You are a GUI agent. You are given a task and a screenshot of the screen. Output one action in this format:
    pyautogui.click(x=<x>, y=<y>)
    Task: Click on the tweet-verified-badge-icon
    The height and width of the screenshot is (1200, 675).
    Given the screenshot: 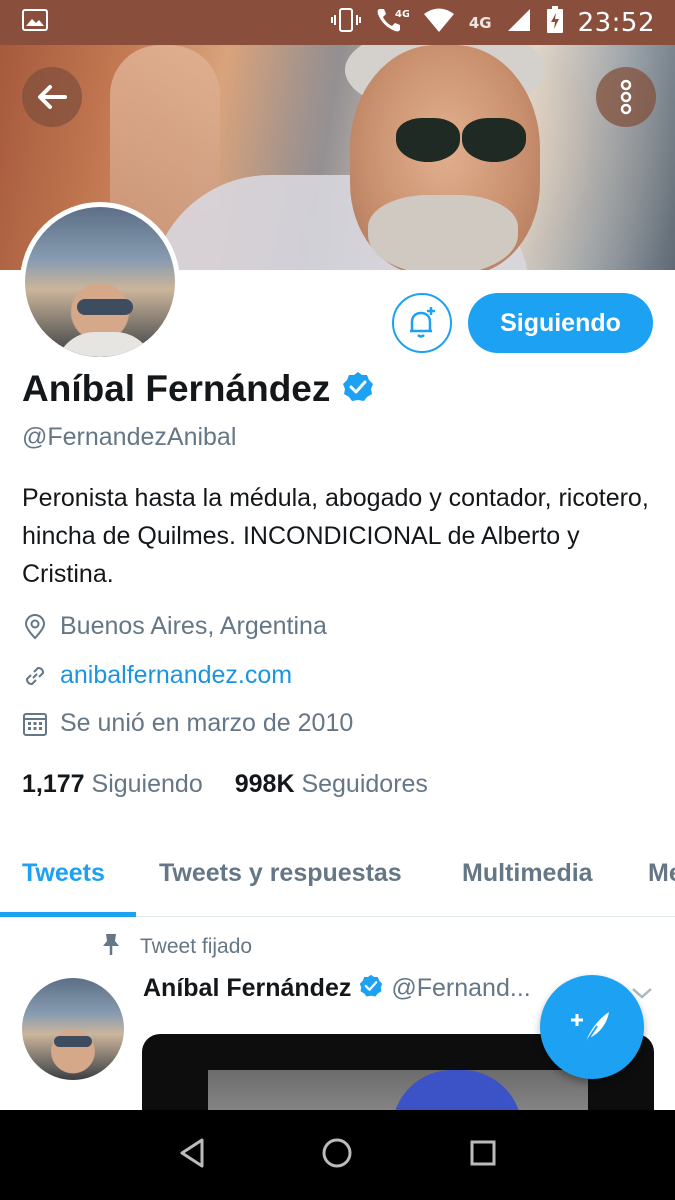 What is the action you would take?
    pyautogui.click(x=371, y=988)
    